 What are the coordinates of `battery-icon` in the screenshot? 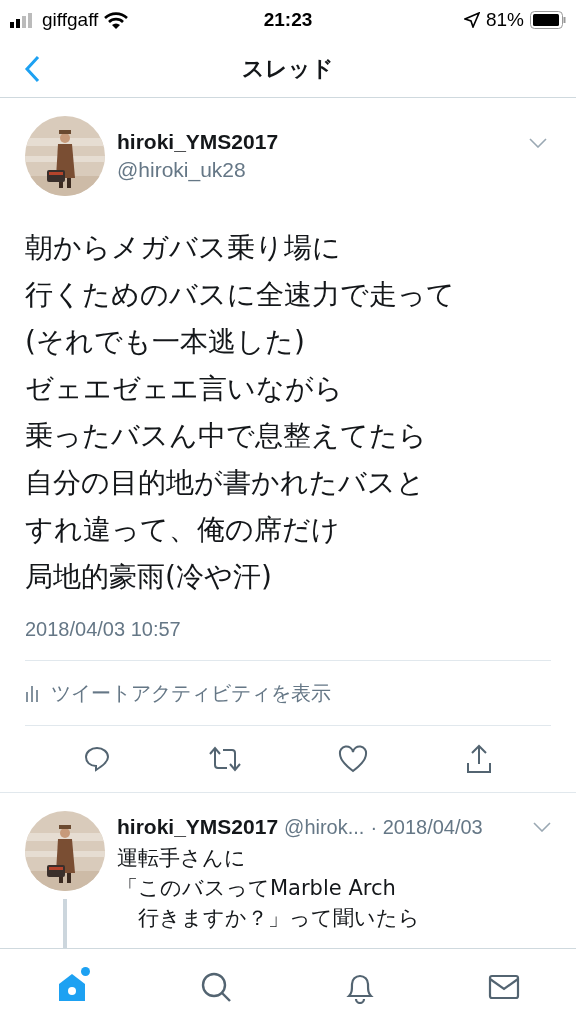 It's located at (548, 20).